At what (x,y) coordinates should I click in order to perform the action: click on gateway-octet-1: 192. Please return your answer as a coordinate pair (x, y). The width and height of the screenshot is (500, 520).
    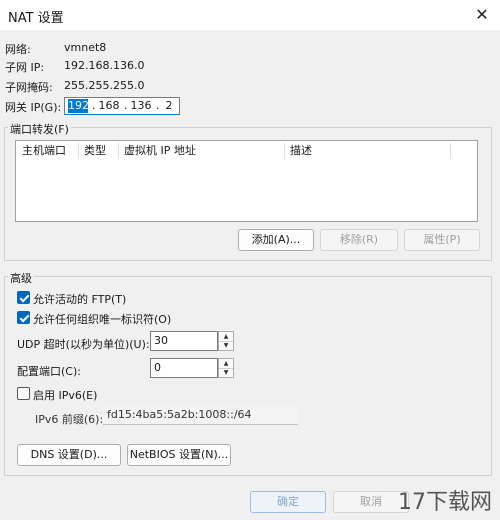
    Looking at the image, I should click on (78, 106).